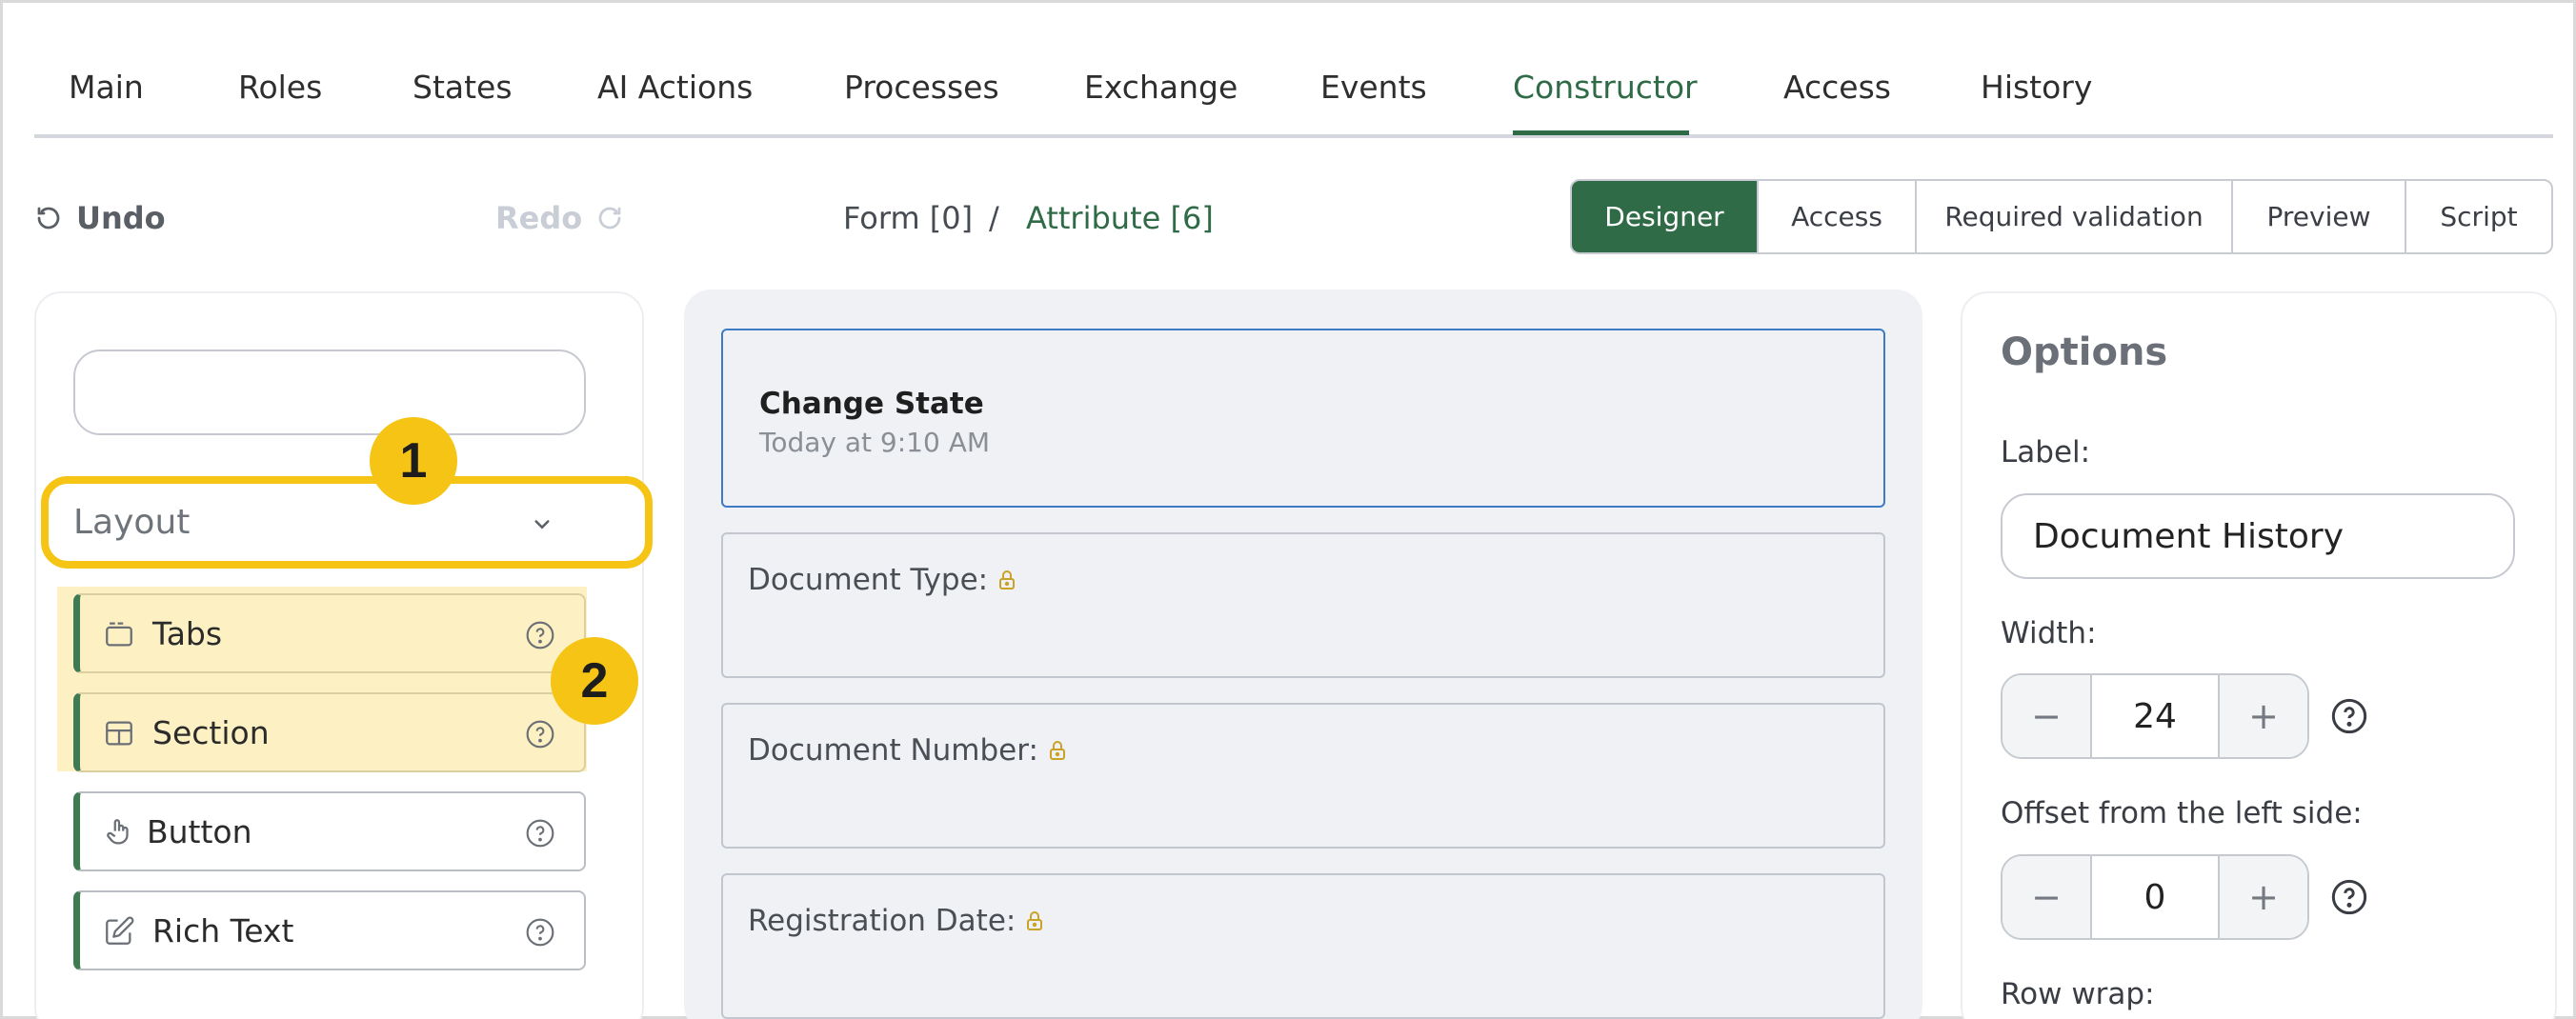  What do you see at coordinates (2182, 813) in the screenshot?
I see `offset-caption: Offset from the left side:` at bounding box center [2182, 813].